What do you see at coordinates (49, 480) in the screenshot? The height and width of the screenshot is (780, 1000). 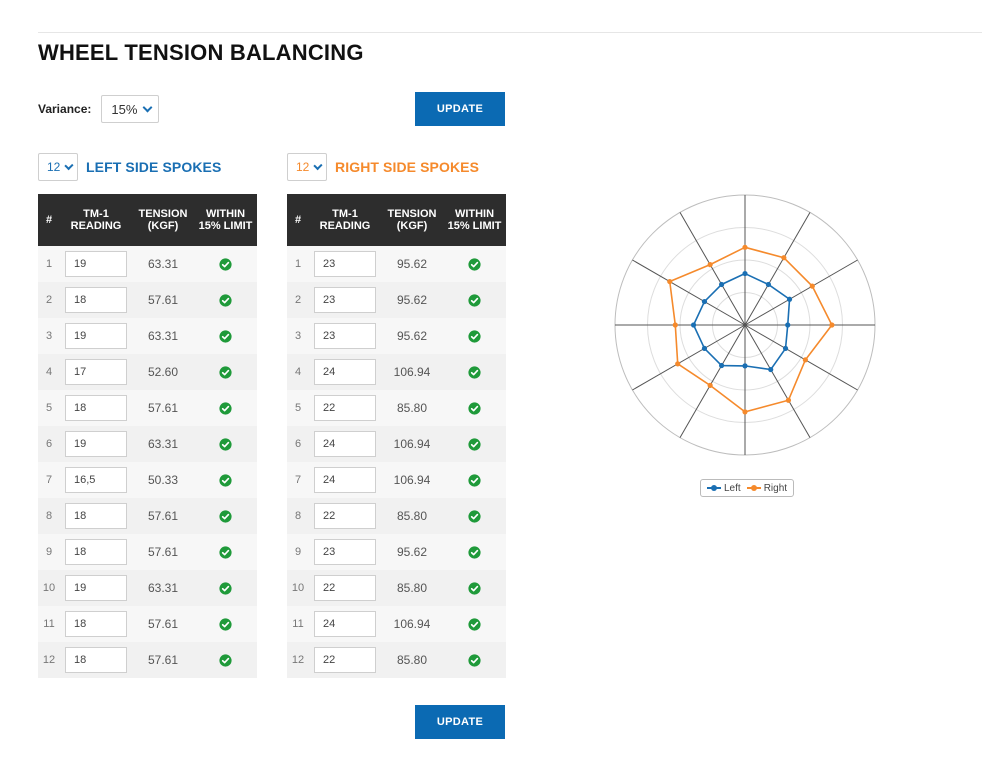 I see `row-number: 7` at bounding box center [49, 480].